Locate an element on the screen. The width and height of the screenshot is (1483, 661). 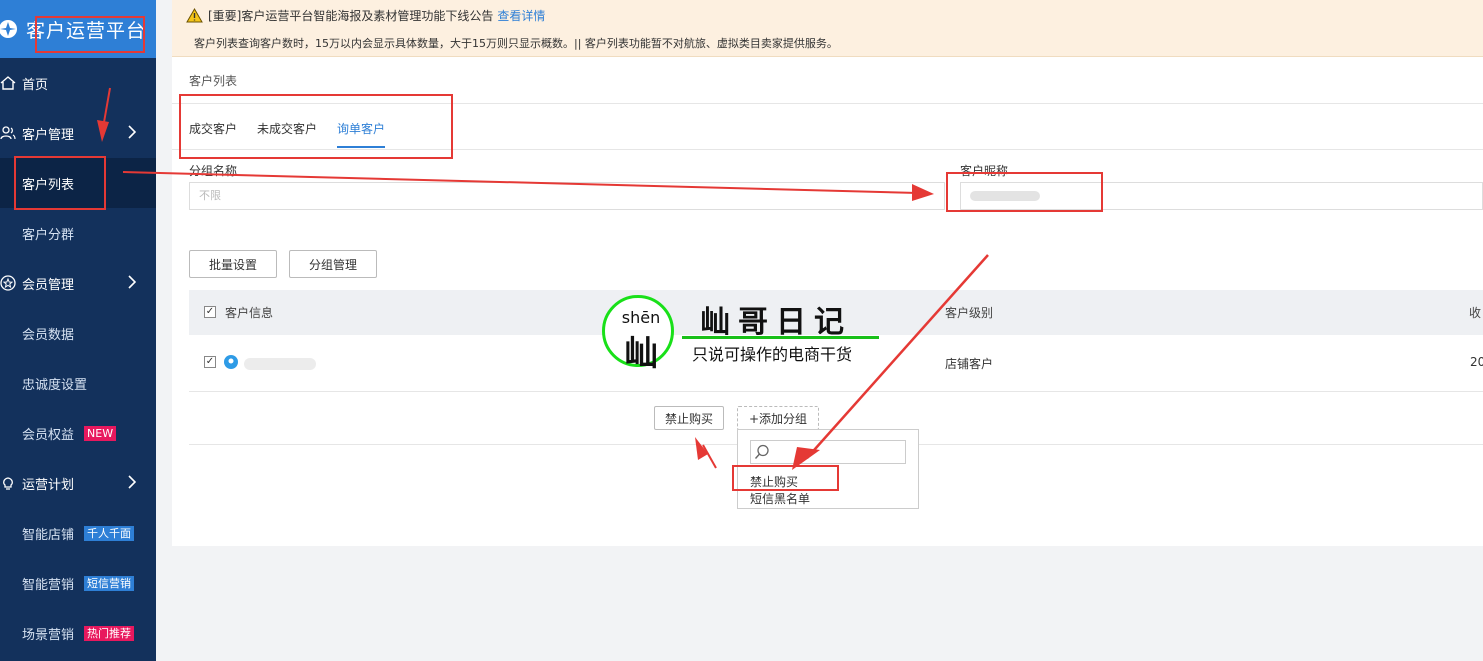
sidebar-item-label: 客户分群 is located at coordinates (48, 235).